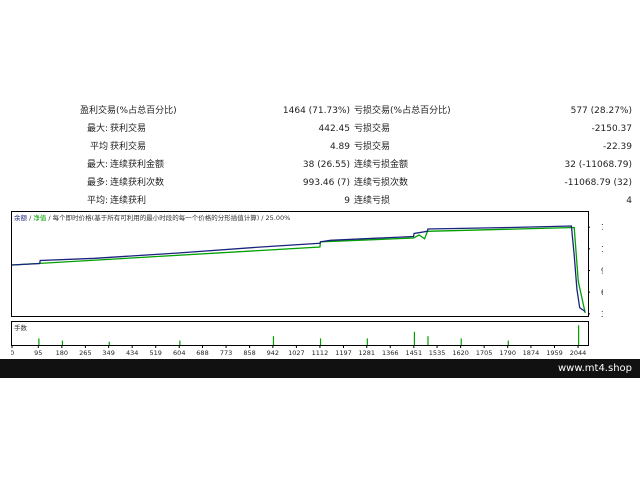 Image resolution: width=640 pixels, height=480 pixels. Describe the element at coordinates (137, 183) in the screenshot. I see `stats-label: 连续获利次数` at that location.